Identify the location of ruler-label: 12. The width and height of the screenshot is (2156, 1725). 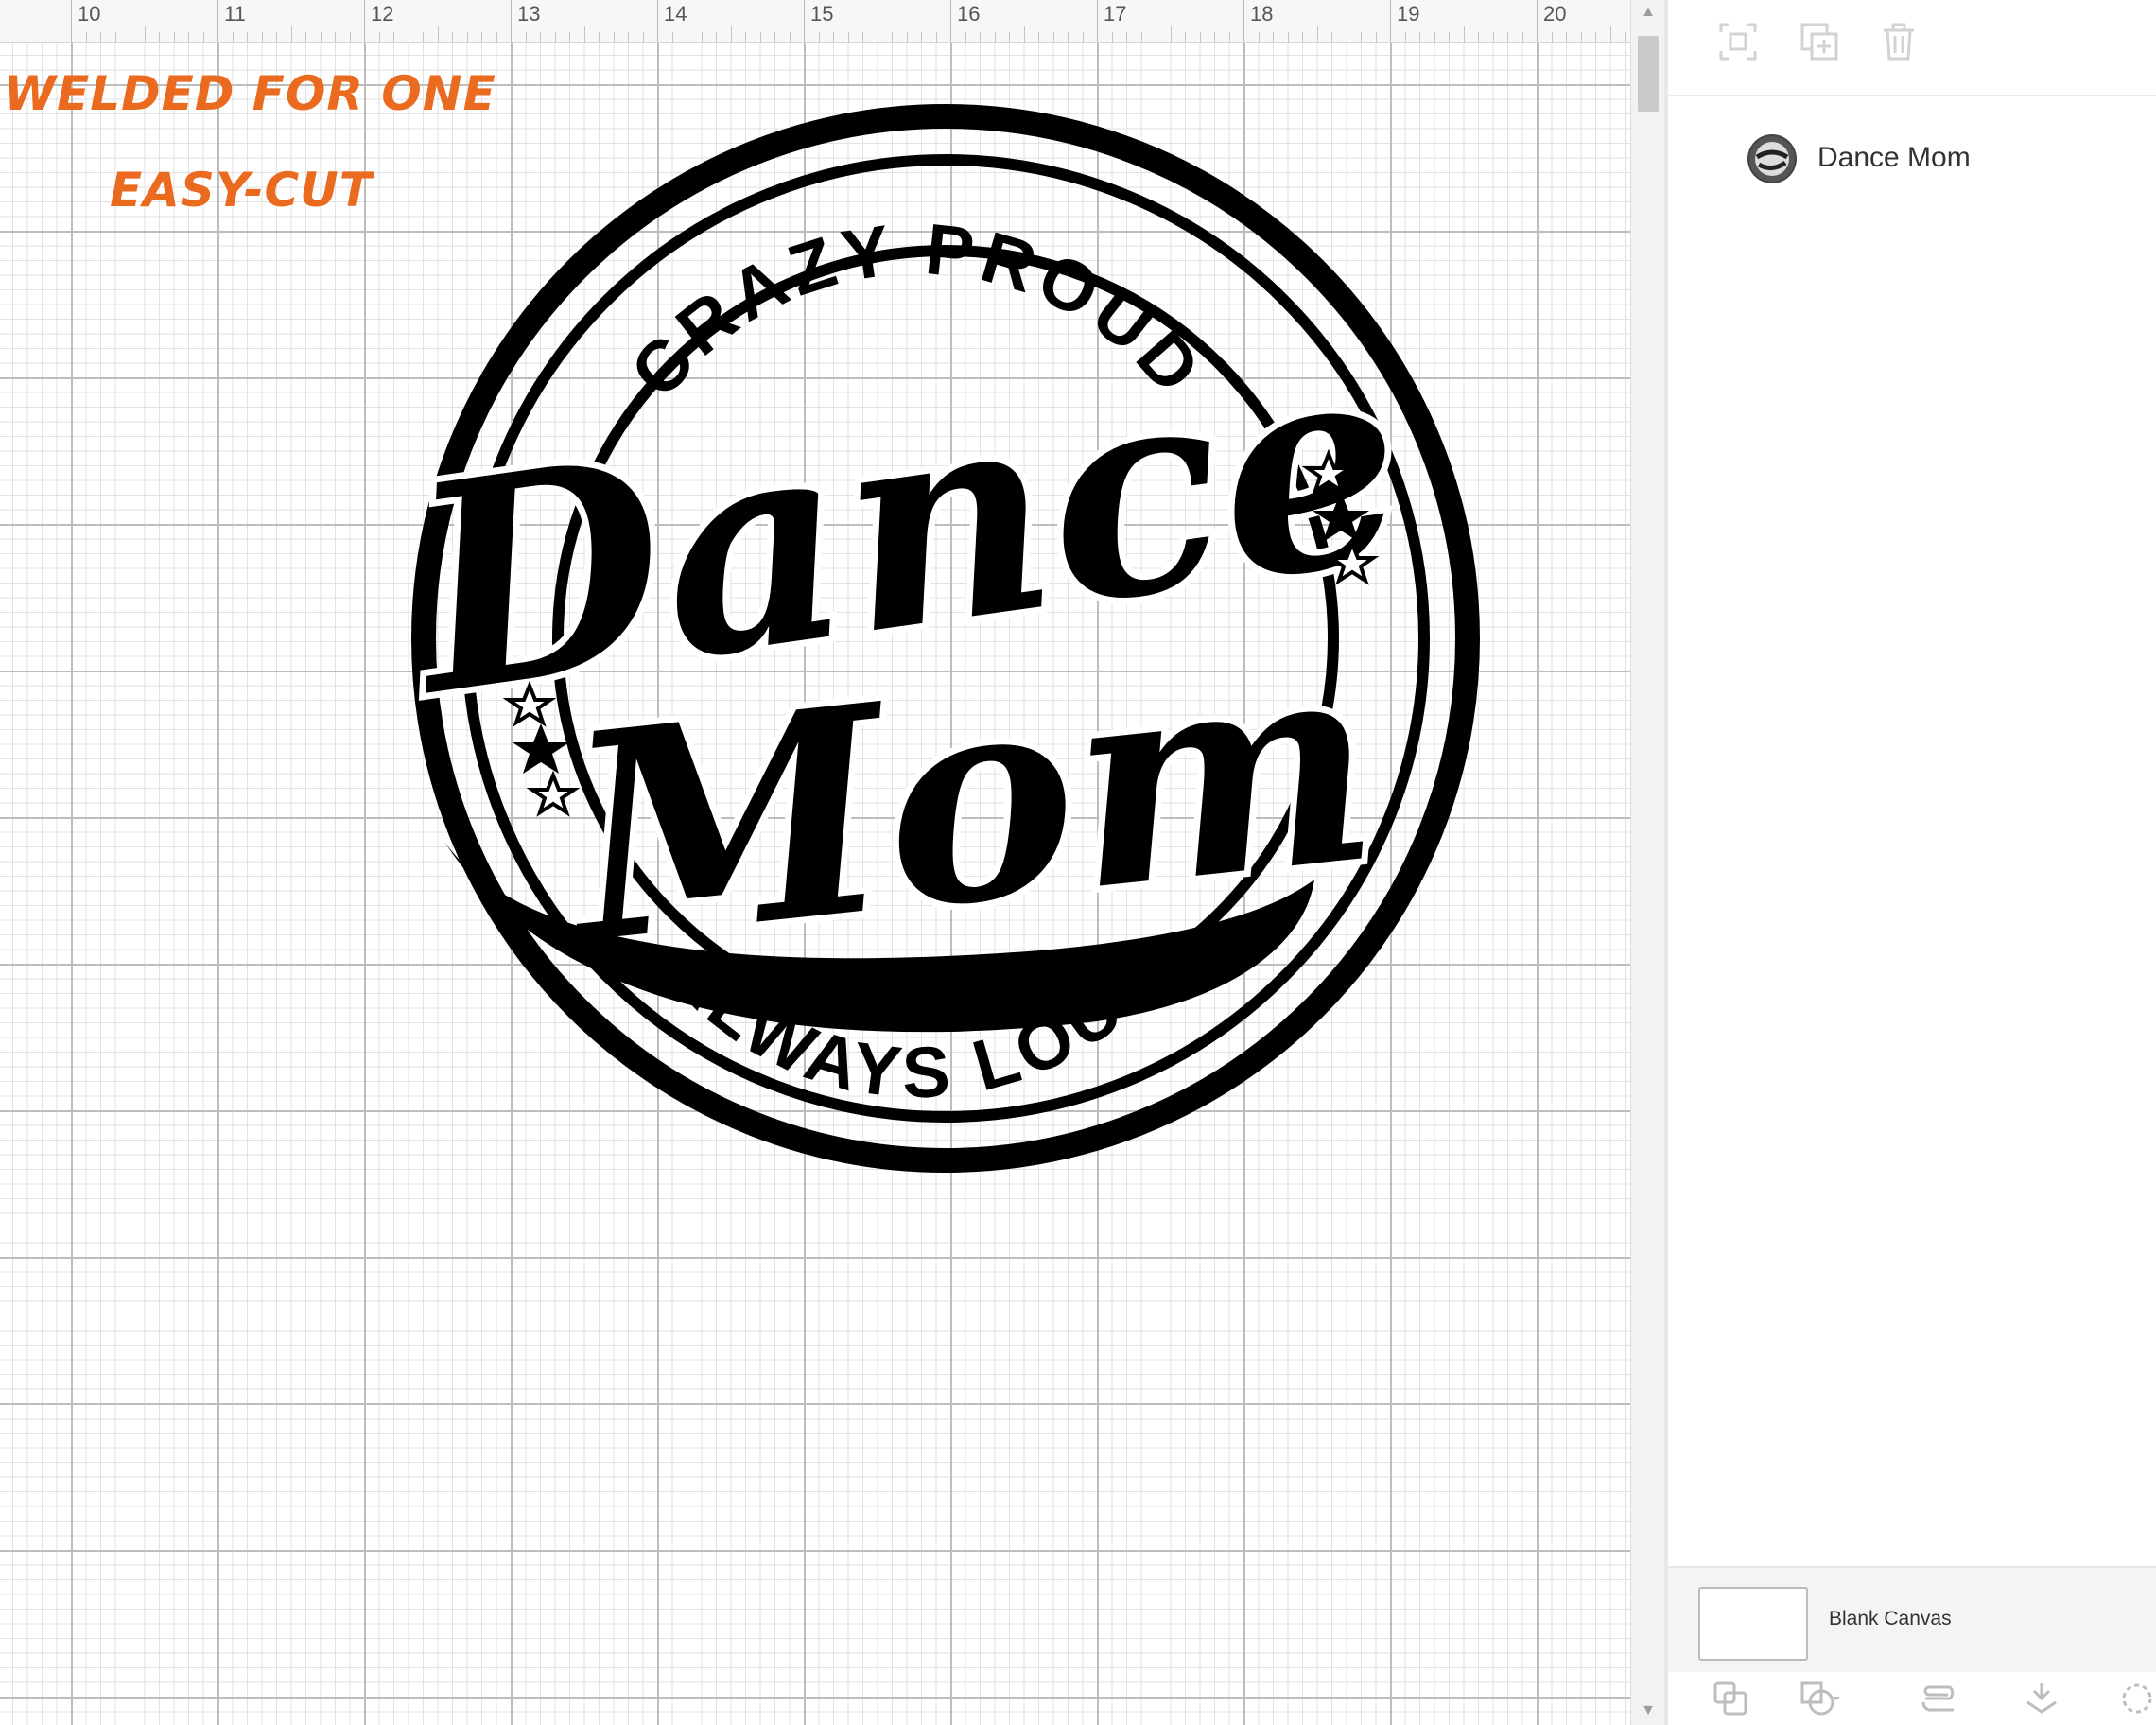
(382, 14).